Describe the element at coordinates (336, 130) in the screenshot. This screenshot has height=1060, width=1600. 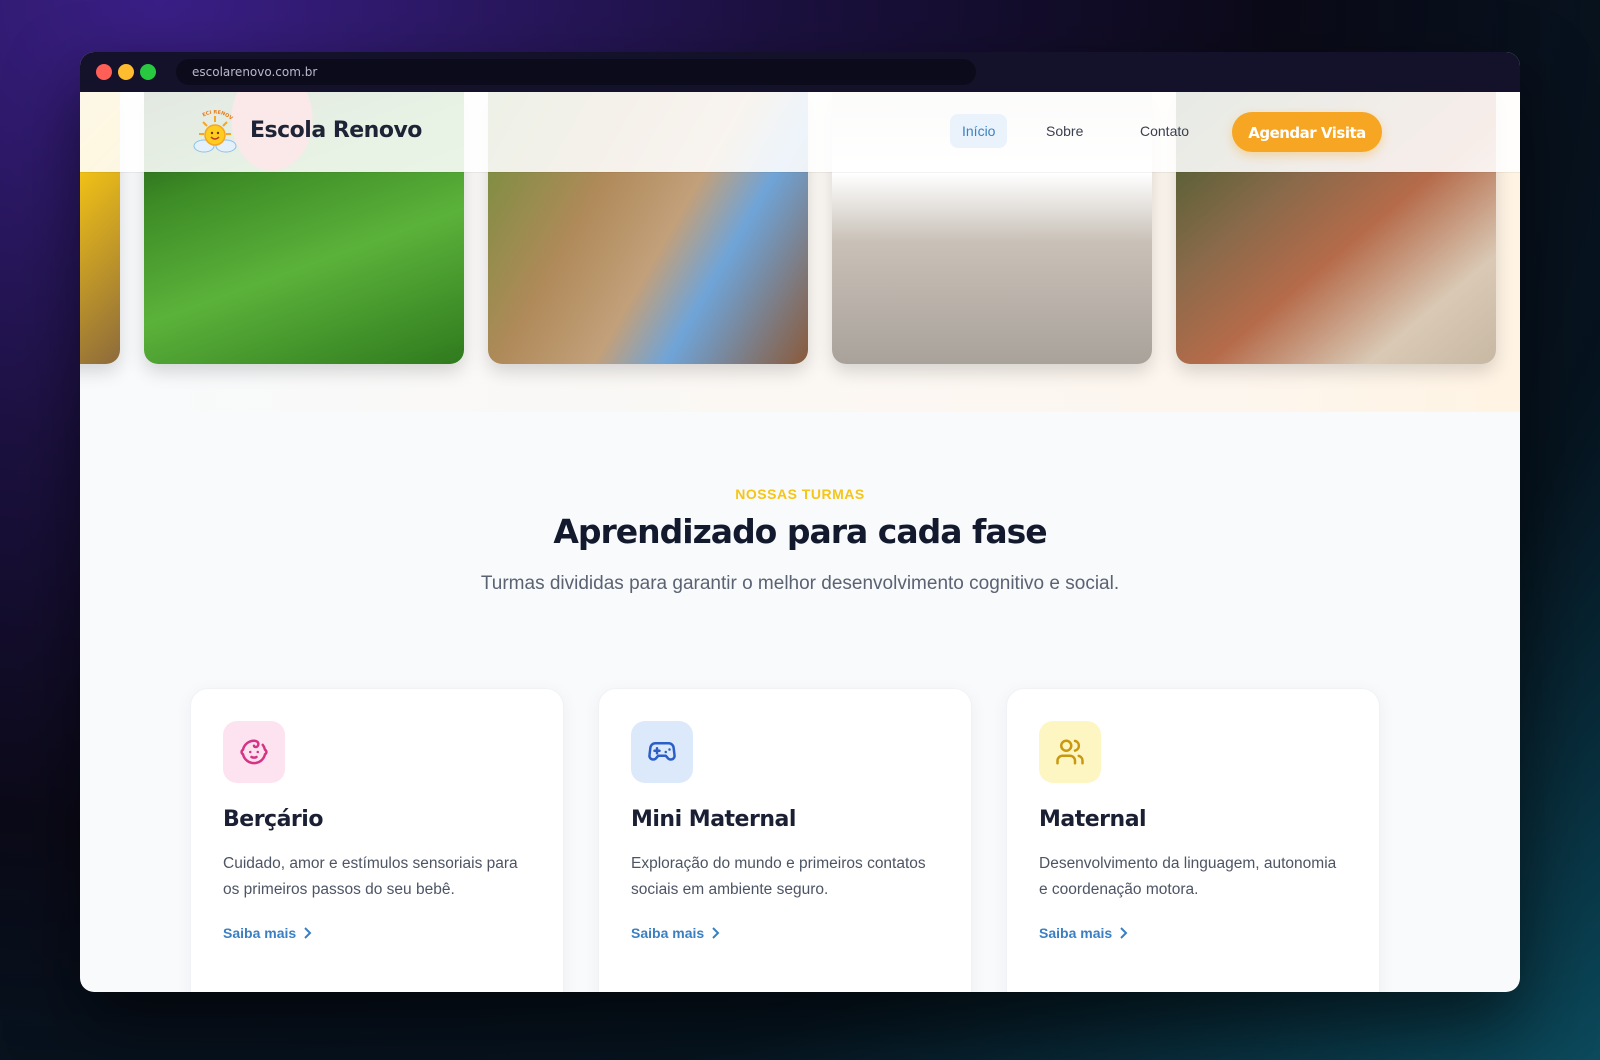
I see `brand-name: Escola Renovo` at that location.